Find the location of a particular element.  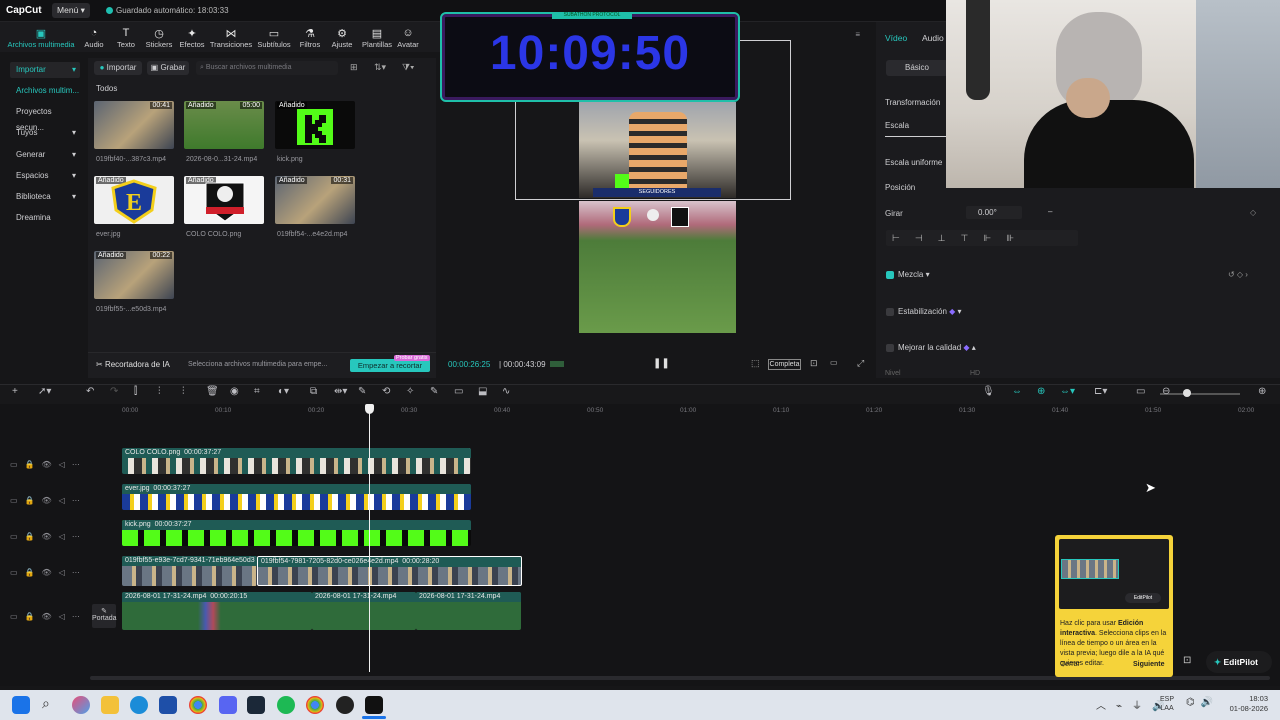

clip-colo-colo: COLO COLO.png 00:00:37:27 is located at coordinates (296, 461).